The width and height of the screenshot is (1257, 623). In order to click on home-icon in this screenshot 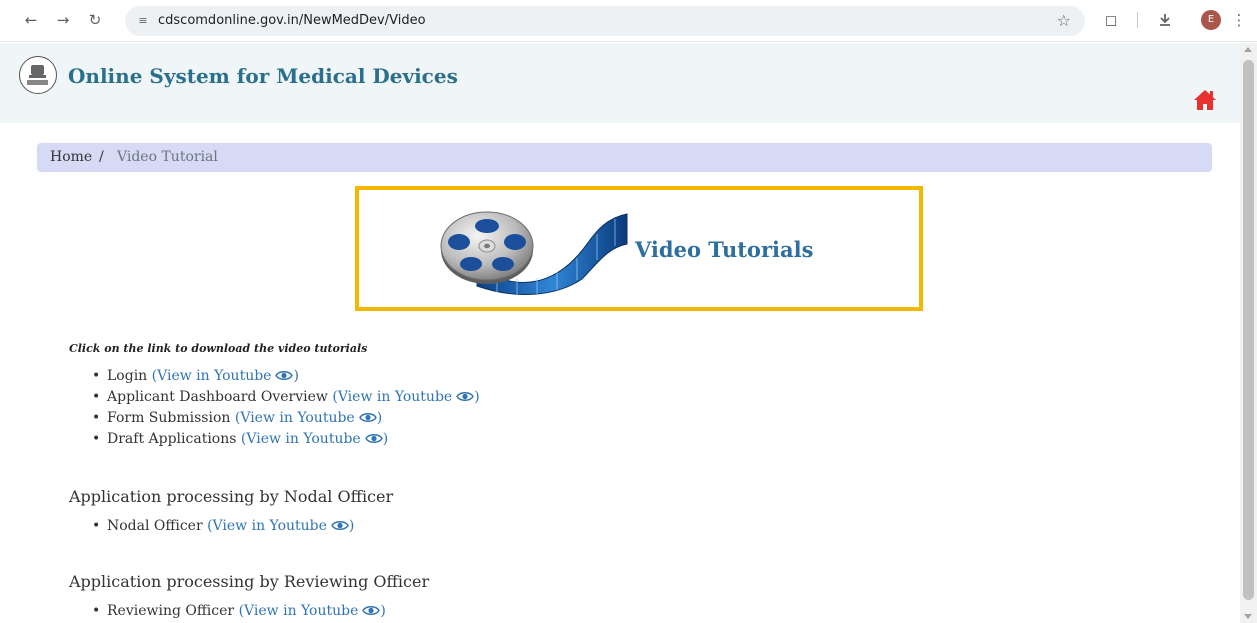, I will do `click(1205, 100)`.